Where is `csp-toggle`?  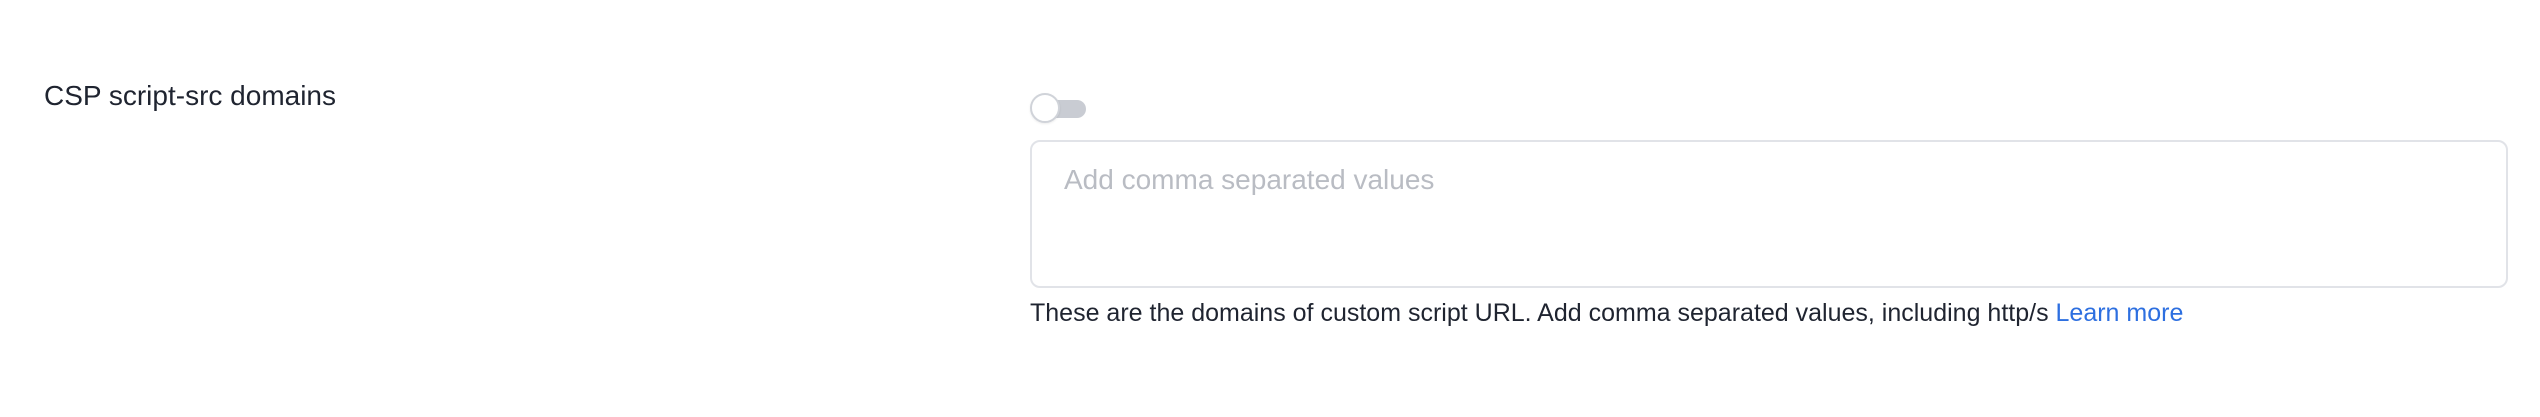
csp-toggle is located at coordinates (1059, 108).